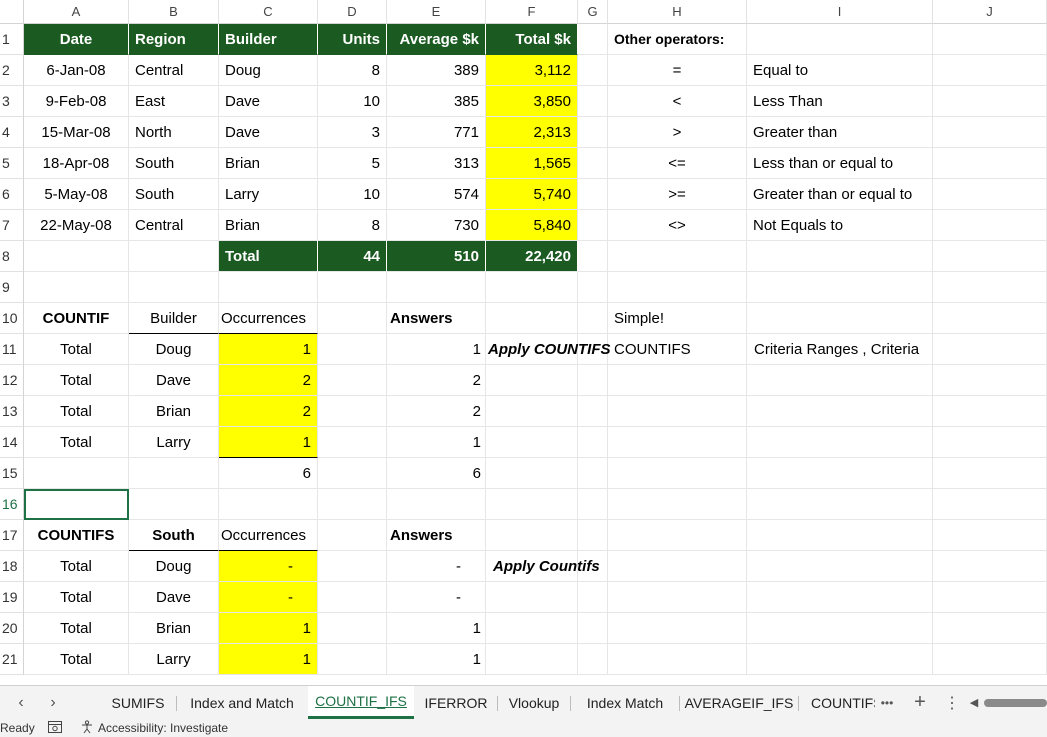  I want to click on countifs-function-name: COUNTIFS, so click(677, 349).